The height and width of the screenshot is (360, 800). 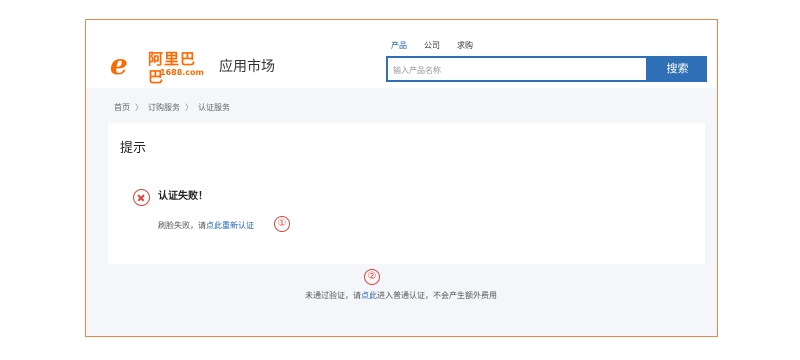 I want to click on alibaba-logo: e 阿里巴巴 1688.com, so click(x=160, y=67).